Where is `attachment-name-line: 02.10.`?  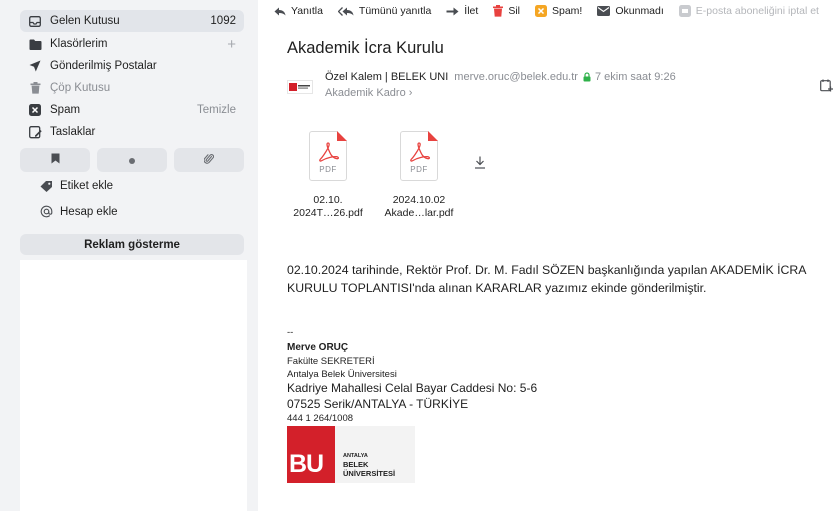 attachment-name-line: 02.10. is located at coordinates (328, 200).